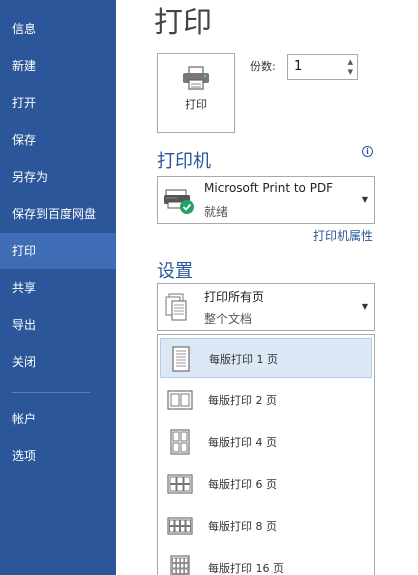 The width and height of the screenshot is (418, 575). Describe the element at coordinates (350, 72) in the screenshot. I see `decrement-icon: ▼` at that location.